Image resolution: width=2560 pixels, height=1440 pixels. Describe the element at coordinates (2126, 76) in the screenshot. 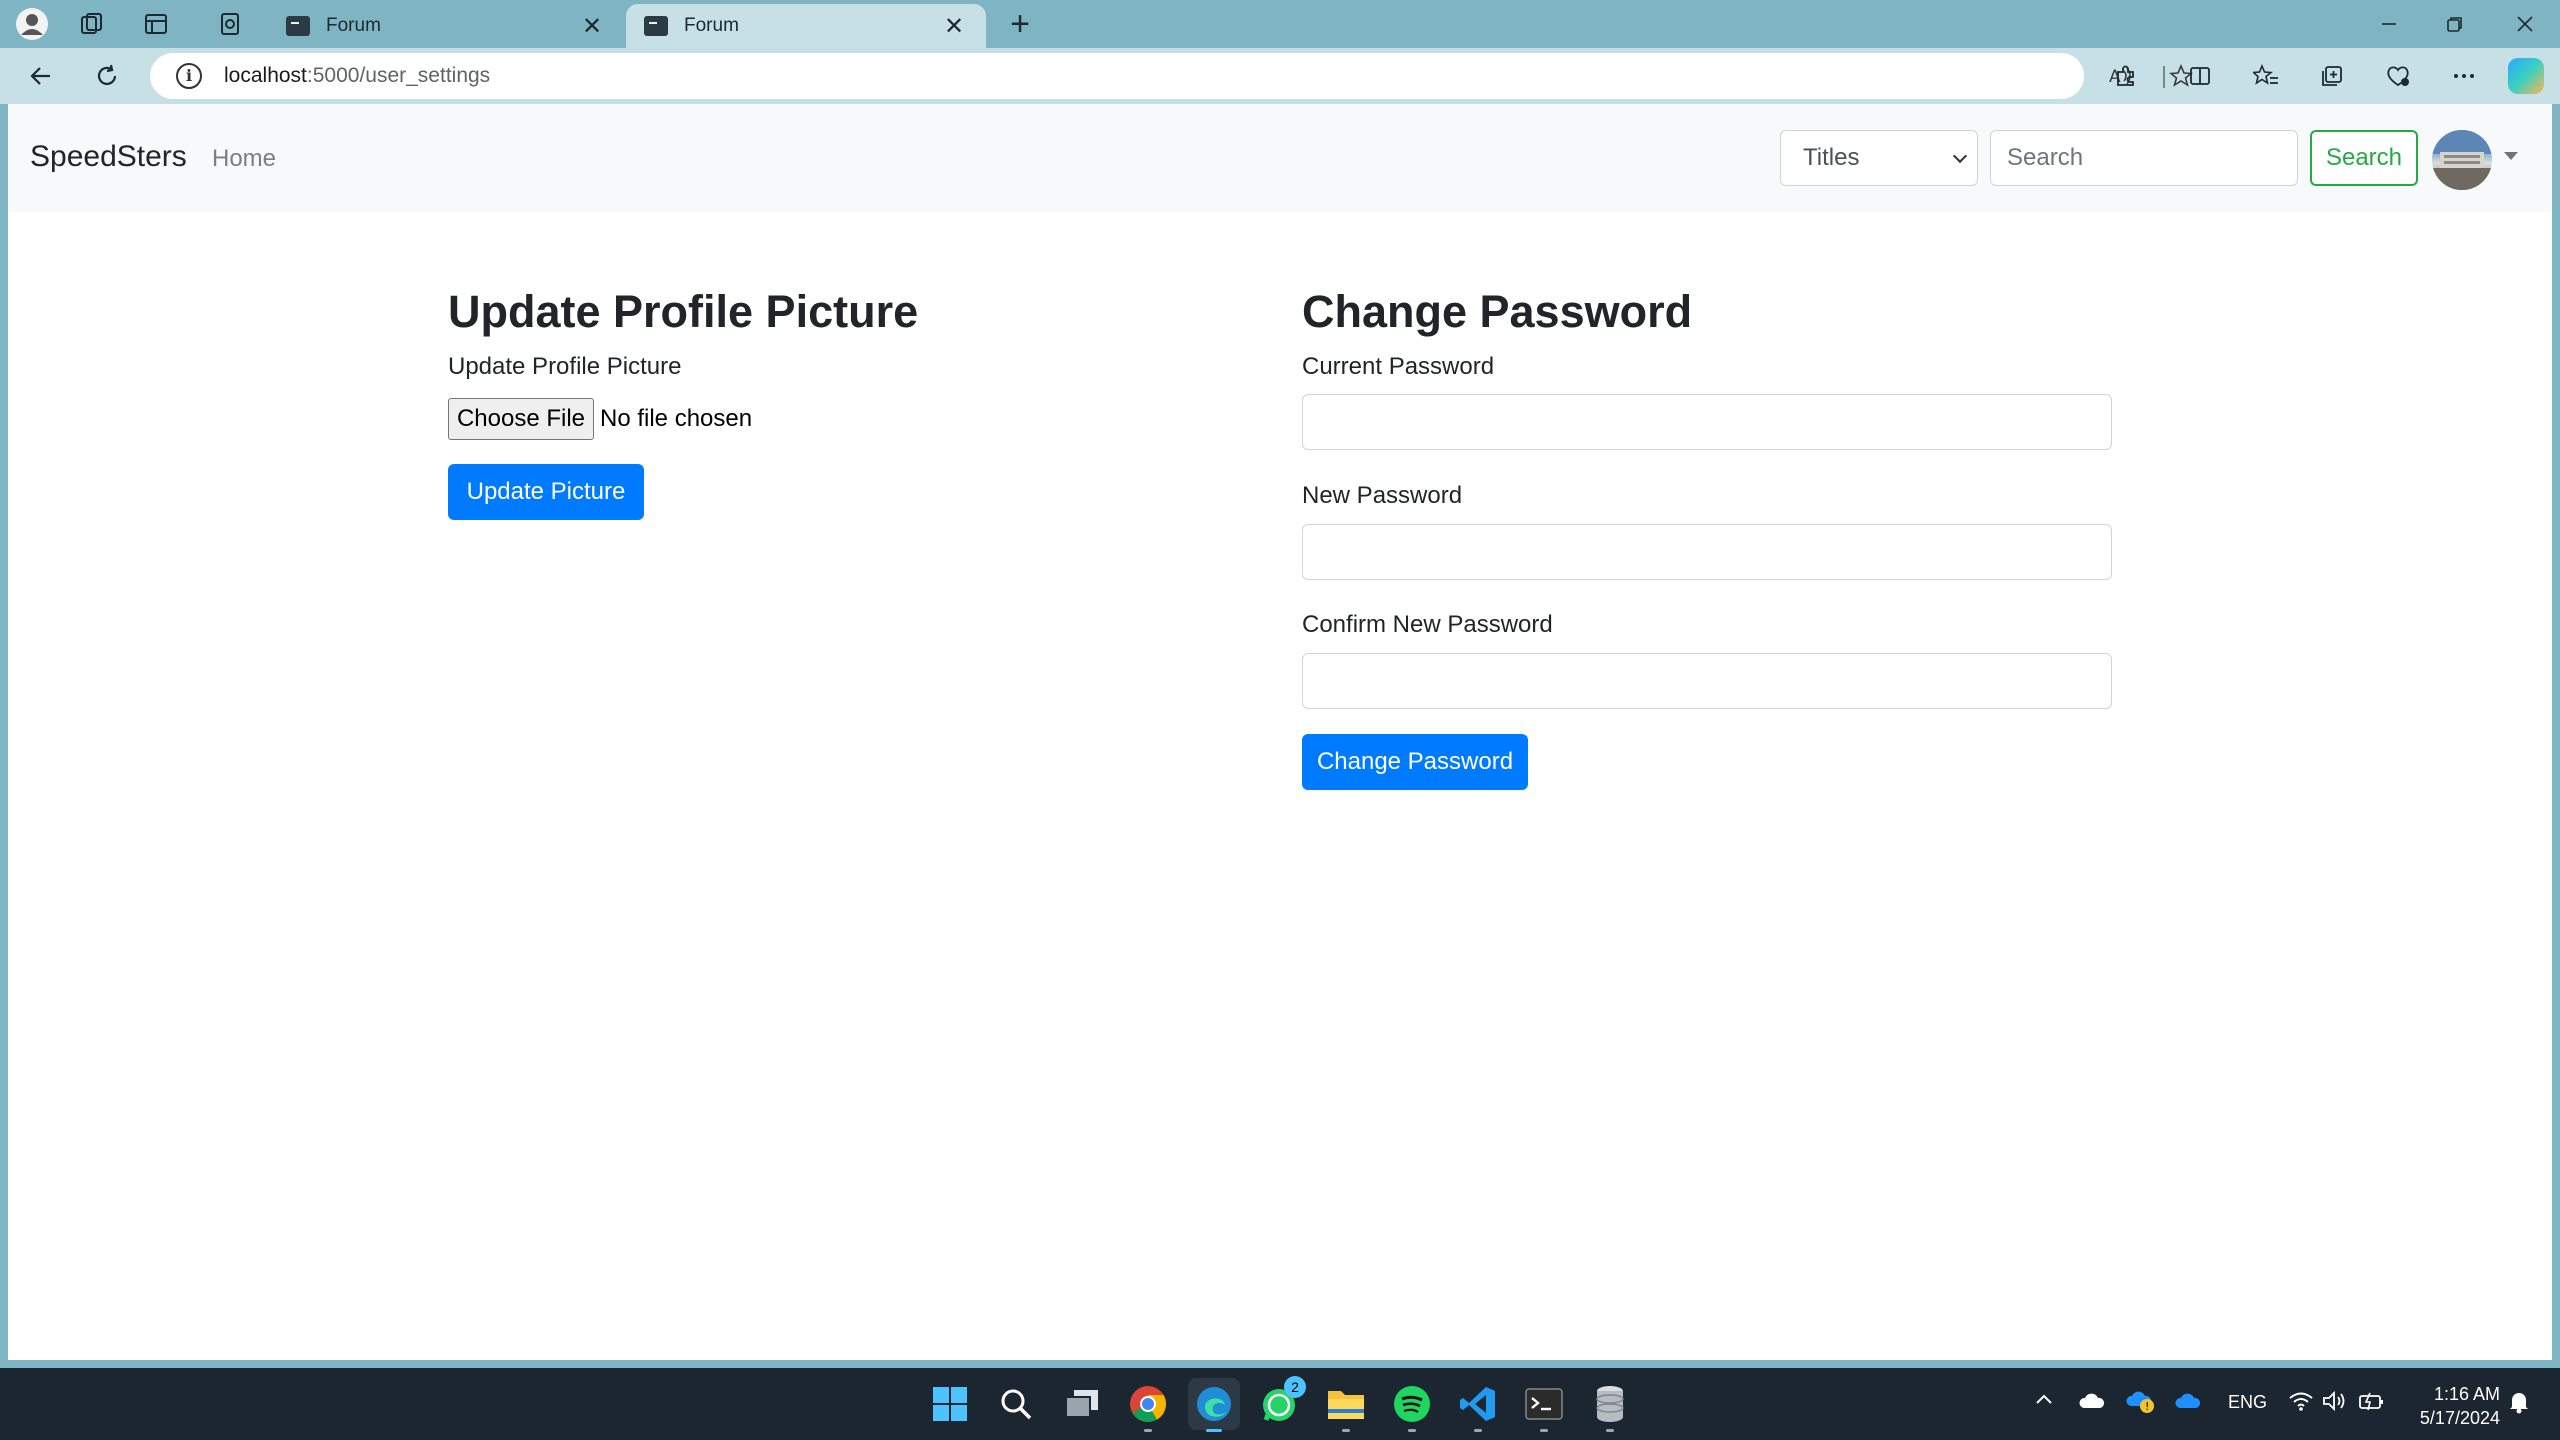

I see `extensions-icon` at that location.